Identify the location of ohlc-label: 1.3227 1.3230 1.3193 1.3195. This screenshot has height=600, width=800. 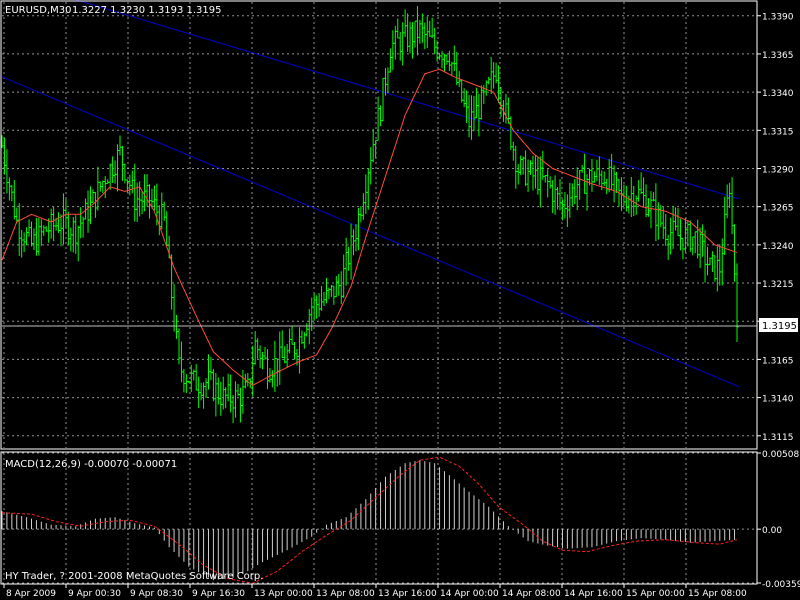
(147, 10).